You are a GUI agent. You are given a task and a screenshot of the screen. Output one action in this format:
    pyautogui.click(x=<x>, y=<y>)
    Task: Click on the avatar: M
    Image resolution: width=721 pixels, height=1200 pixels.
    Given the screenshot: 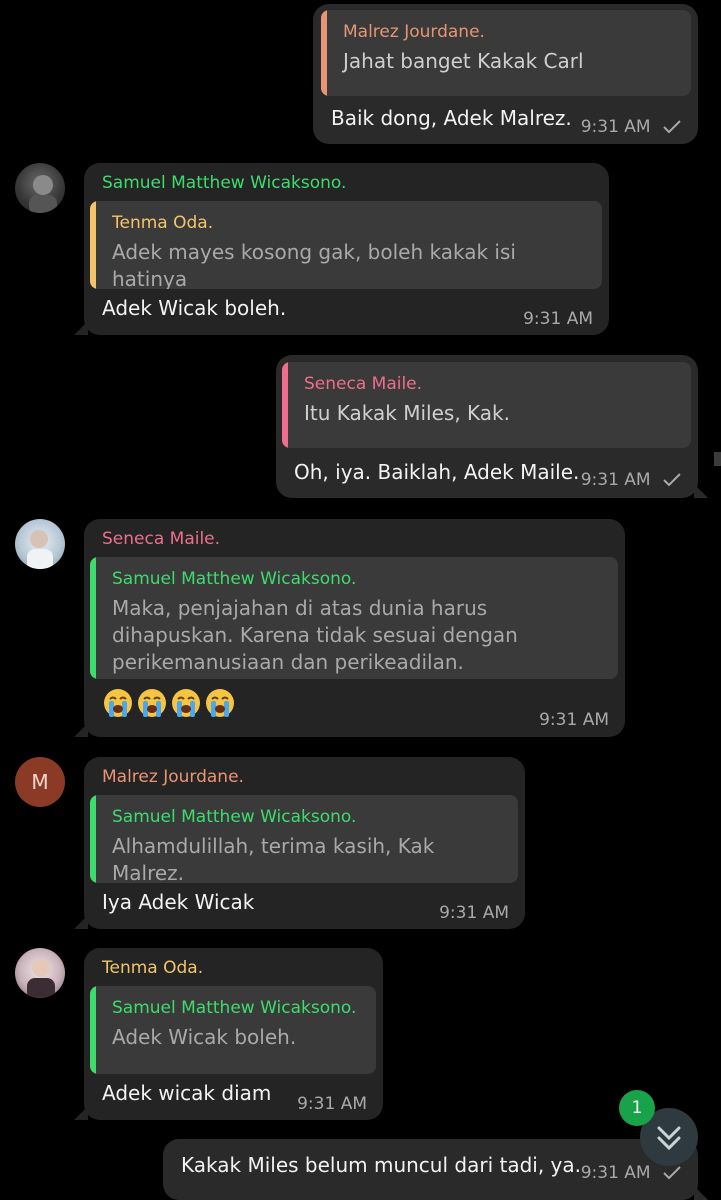 What is the action you would take?
    pyautogui.click(x=40, y=782)
    